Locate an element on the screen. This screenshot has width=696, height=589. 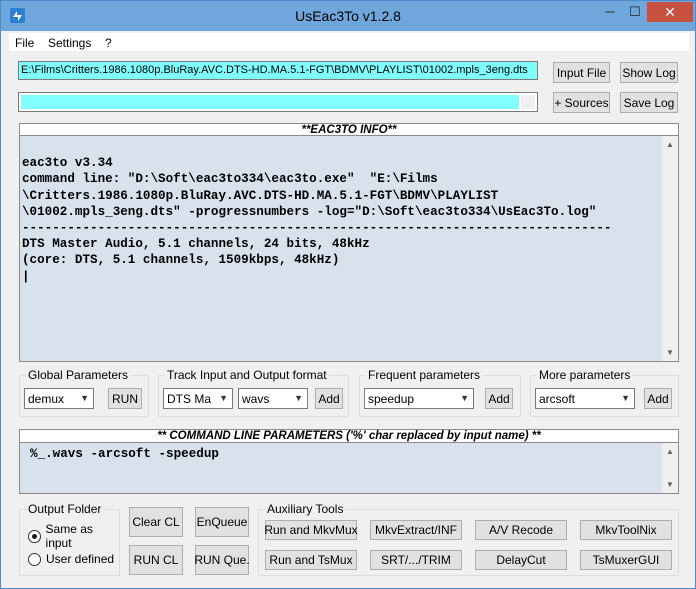
output-folder-group: Output Folder Same as input User defined is located at coordinates (69, 539).